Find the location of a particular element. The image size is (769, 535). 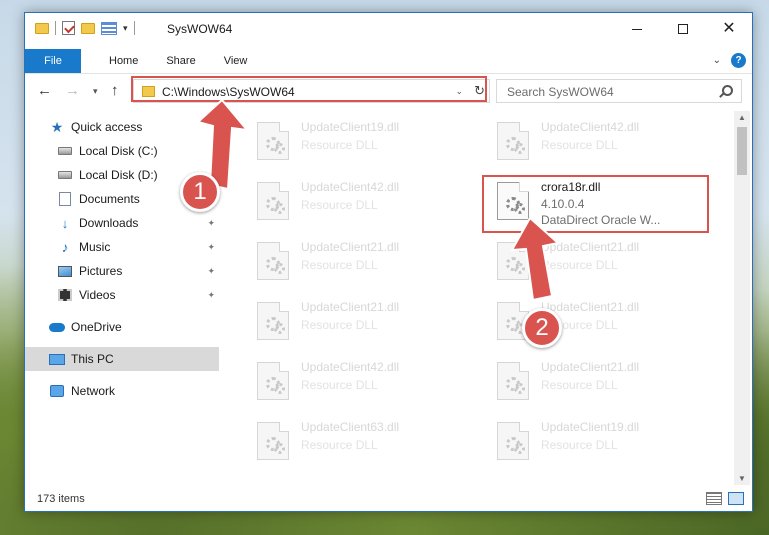

view-options-icon is located at coordinates (109, 28).